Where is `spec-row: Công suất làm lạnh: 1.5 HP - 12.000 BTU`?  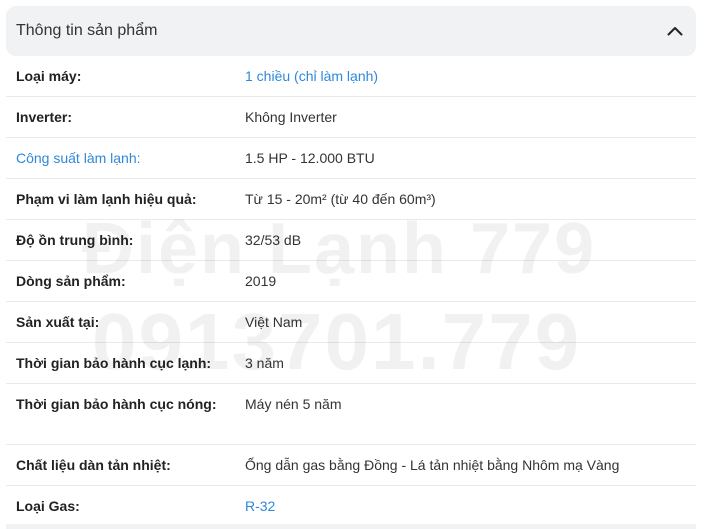
spec-row: Công suất làm lạnh: 1.5 HP - 12.000 BTU is located at coordinates (351, 158).